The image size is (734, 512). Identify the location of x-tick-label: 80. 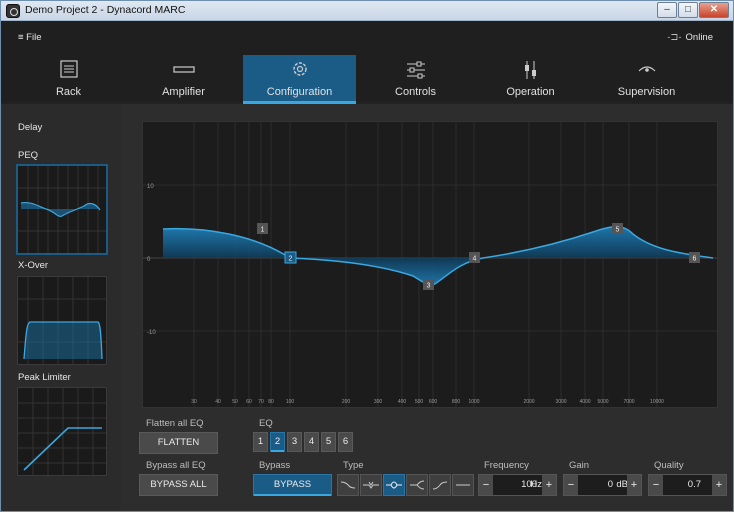
(271, 402).